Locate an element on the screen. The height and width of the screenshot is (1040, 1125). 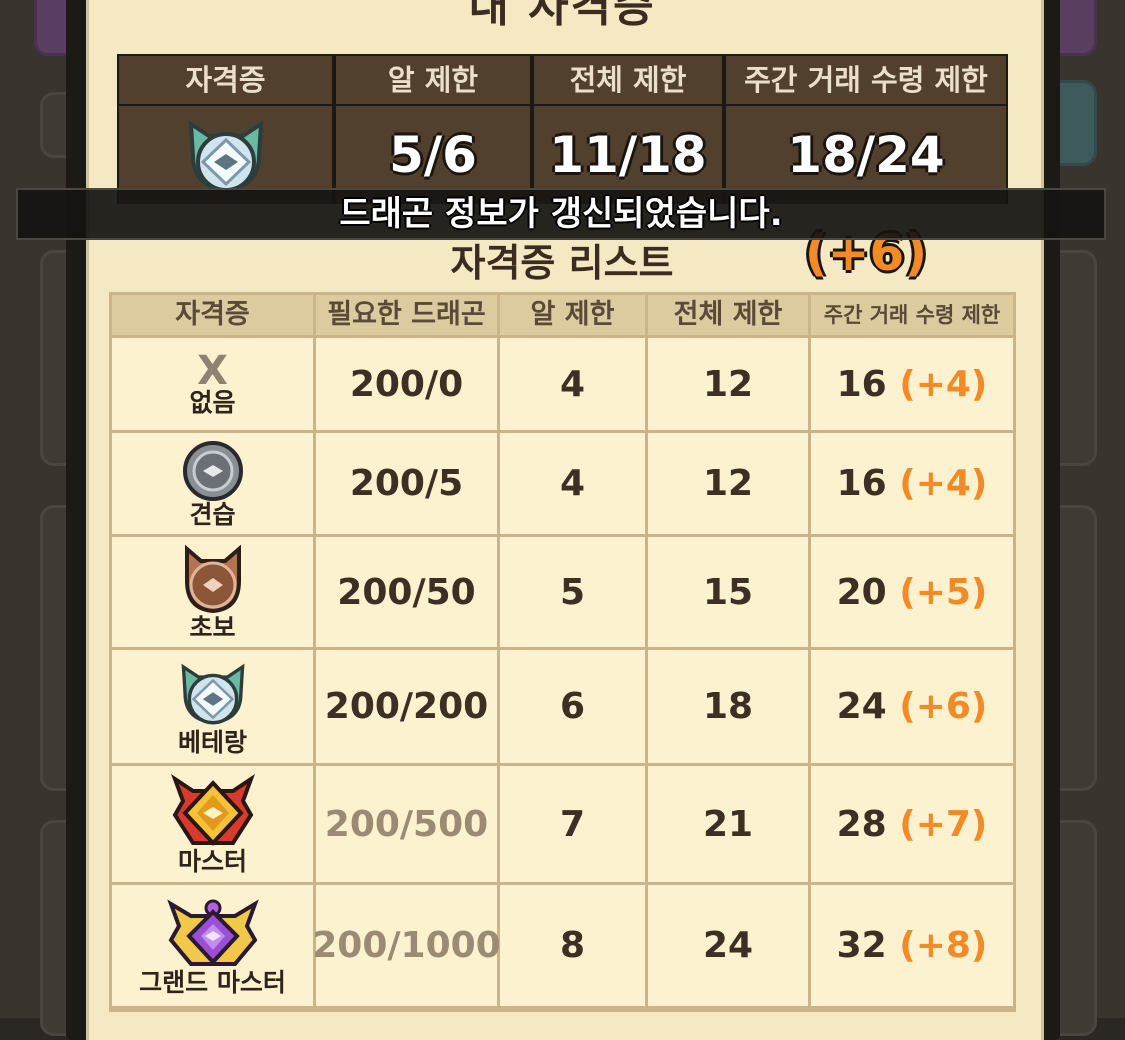
license-name: 그랜드 마스터 is located at coordinates (212, 982).